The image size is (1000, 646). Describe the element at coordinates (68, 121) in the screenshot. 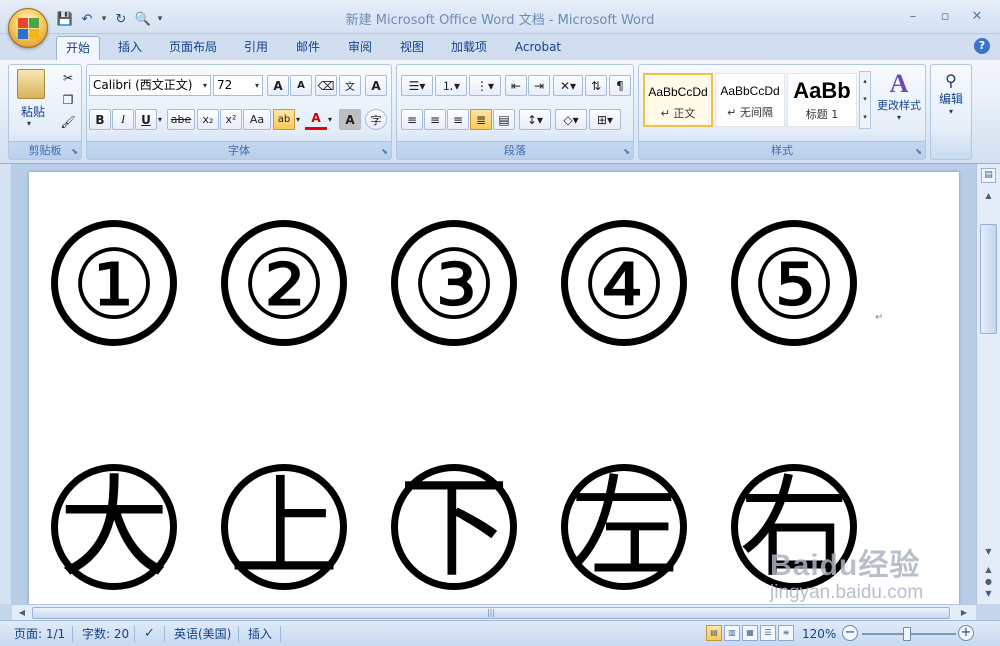

I see `format-painter-icon: 🖌` at that location.